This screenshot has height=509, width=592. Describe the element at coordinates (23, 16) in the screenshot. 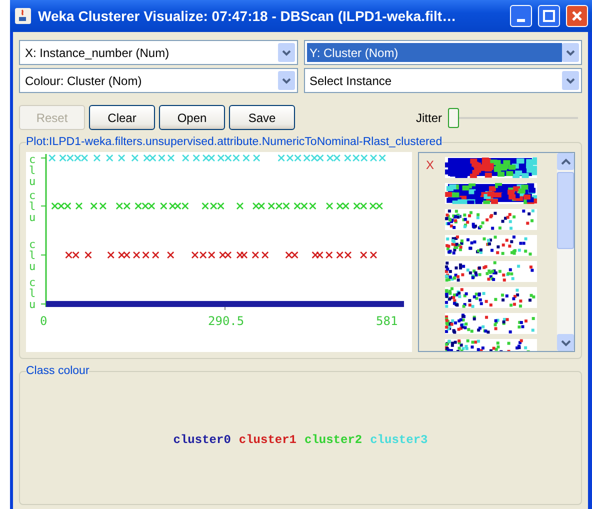

I see `java-cup-icon` at that location.